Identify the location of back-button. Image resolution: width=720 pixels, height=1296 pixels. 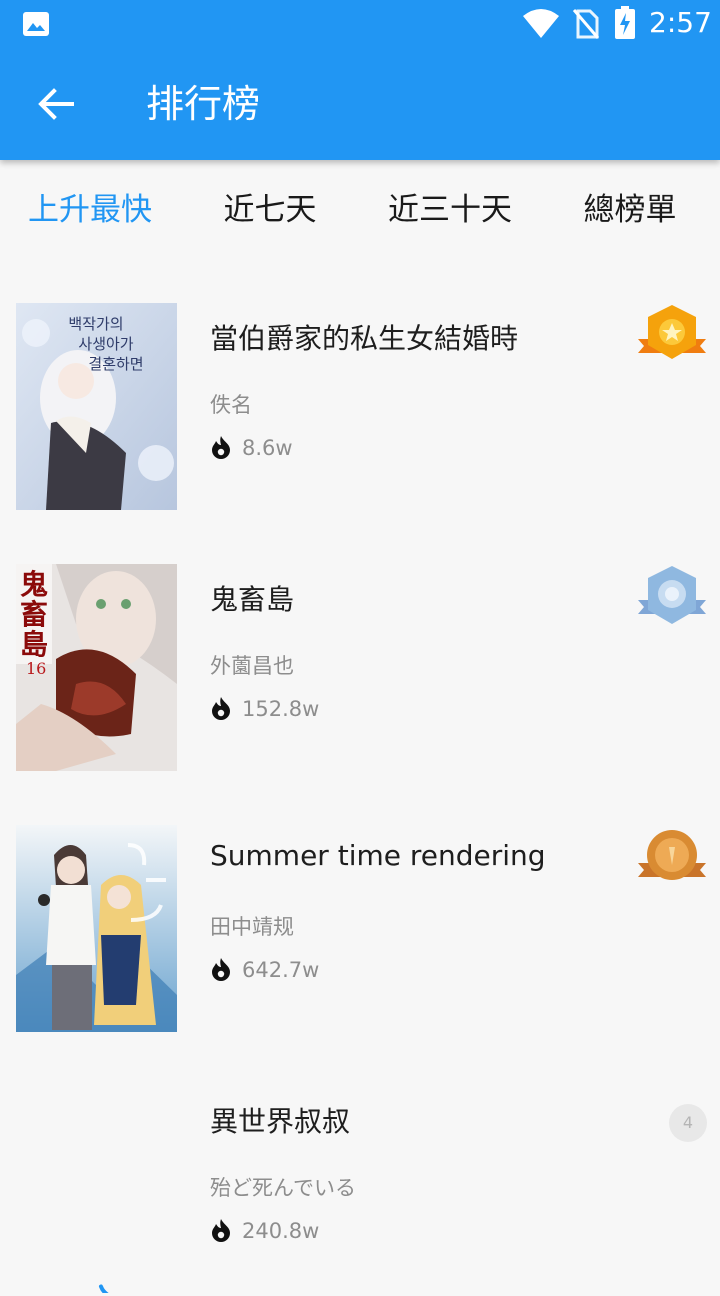
(56, 104).